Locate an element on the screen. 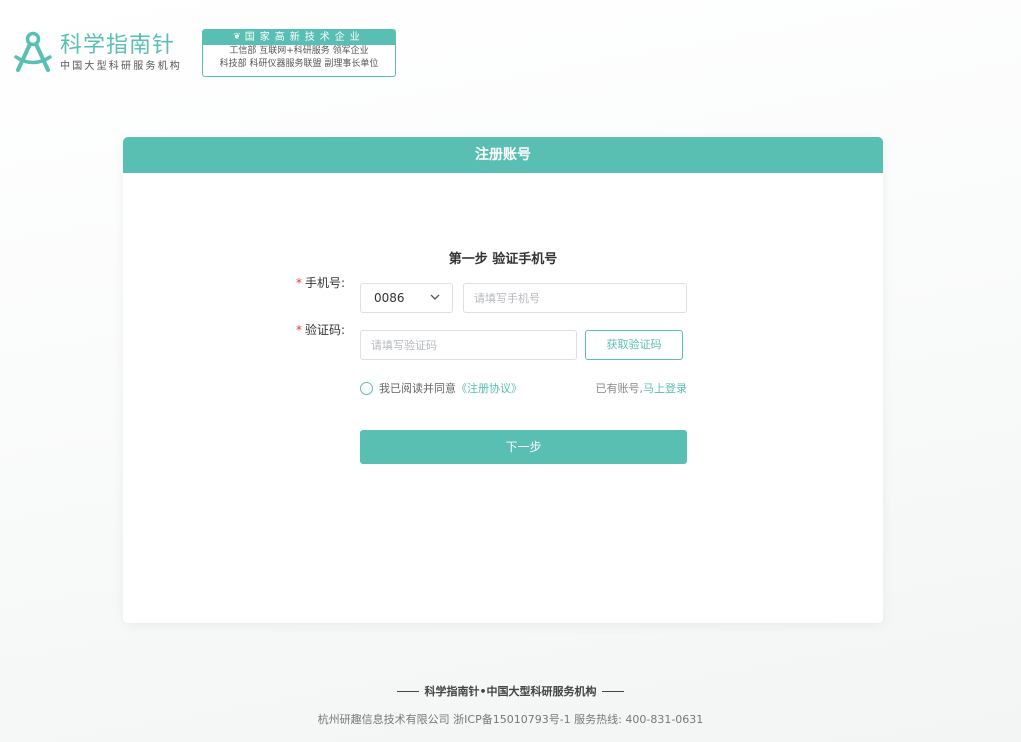 The image size is (1021, 742). agree-text: 我已阅读并同意《注册协议》 is located at coordinates (450, 388).